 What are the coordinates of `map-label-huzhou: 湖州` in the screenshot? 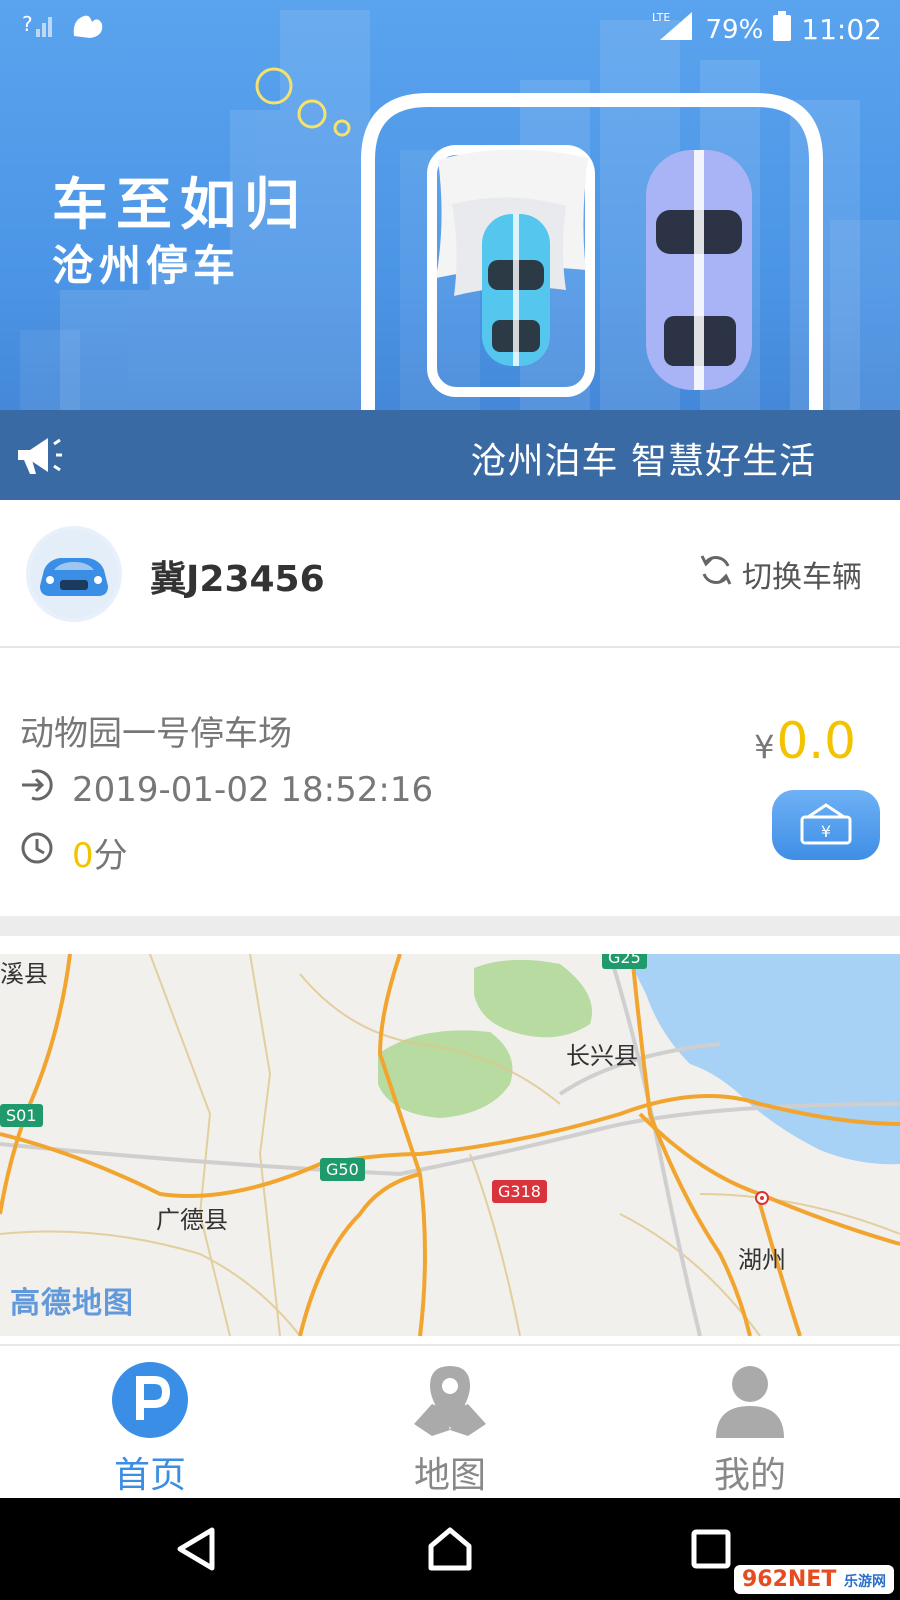 It's located at (762, 1260).